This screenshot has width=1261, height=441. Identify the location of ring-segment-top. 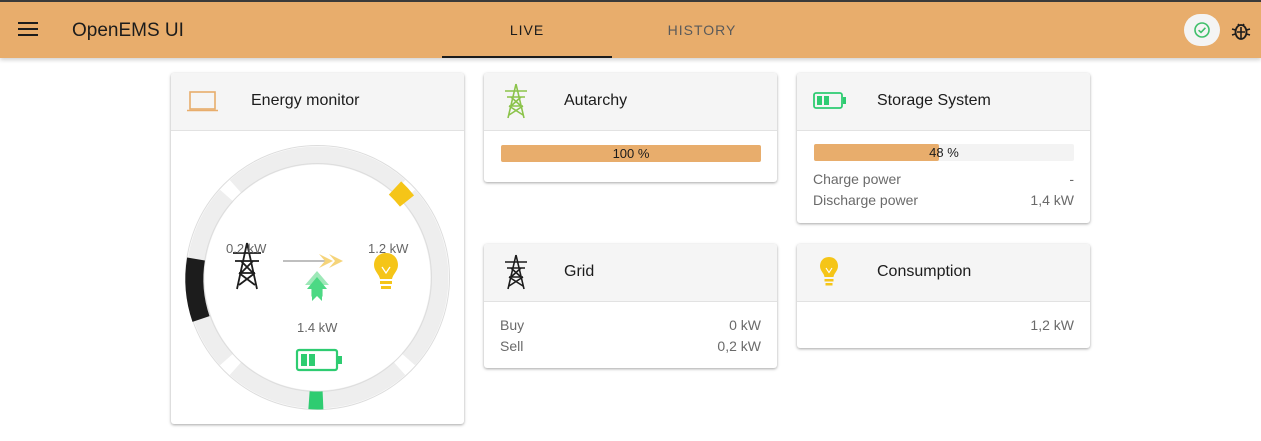
(317, 170).